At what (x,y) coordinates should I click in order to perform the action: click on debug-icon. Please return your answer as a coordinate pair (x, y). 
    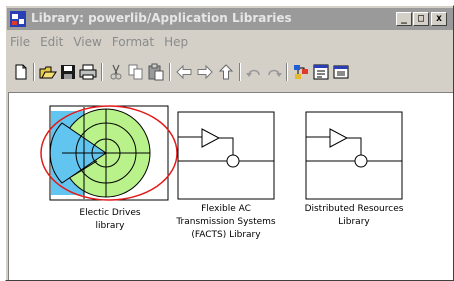
    Looking at the image, I should click on (341, 72).